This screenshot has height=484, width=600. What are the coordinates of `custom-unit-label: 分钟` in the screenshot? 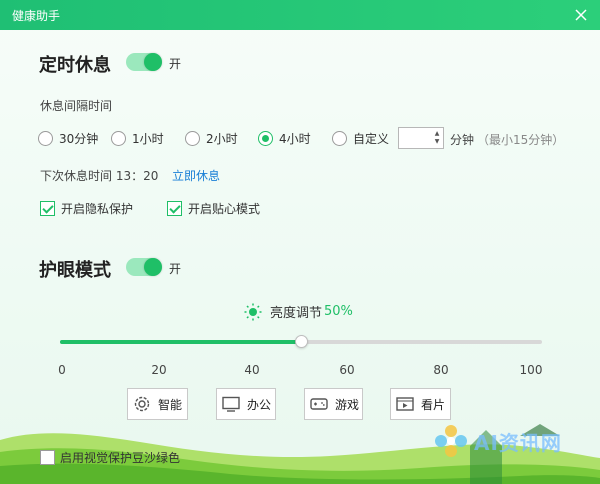 It's located at (462, 140).